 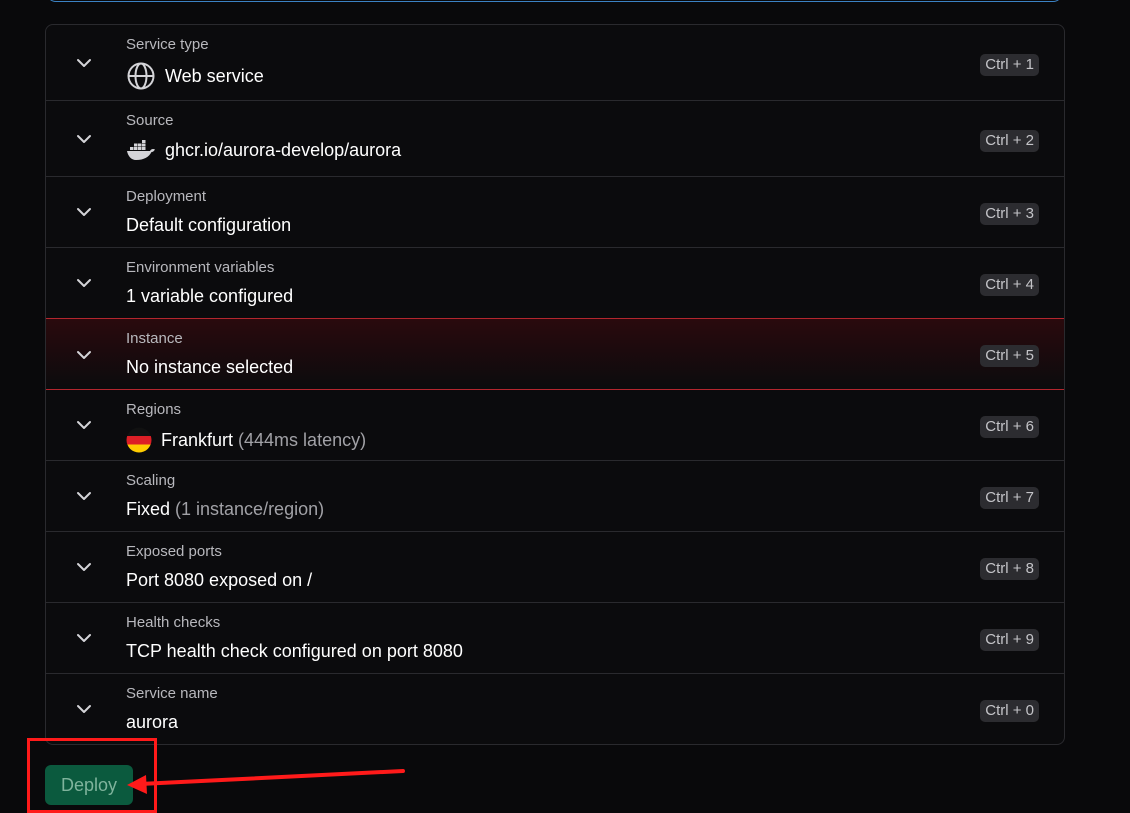 I want to click on service-name-value: aurora, so click(x=152, y=722).